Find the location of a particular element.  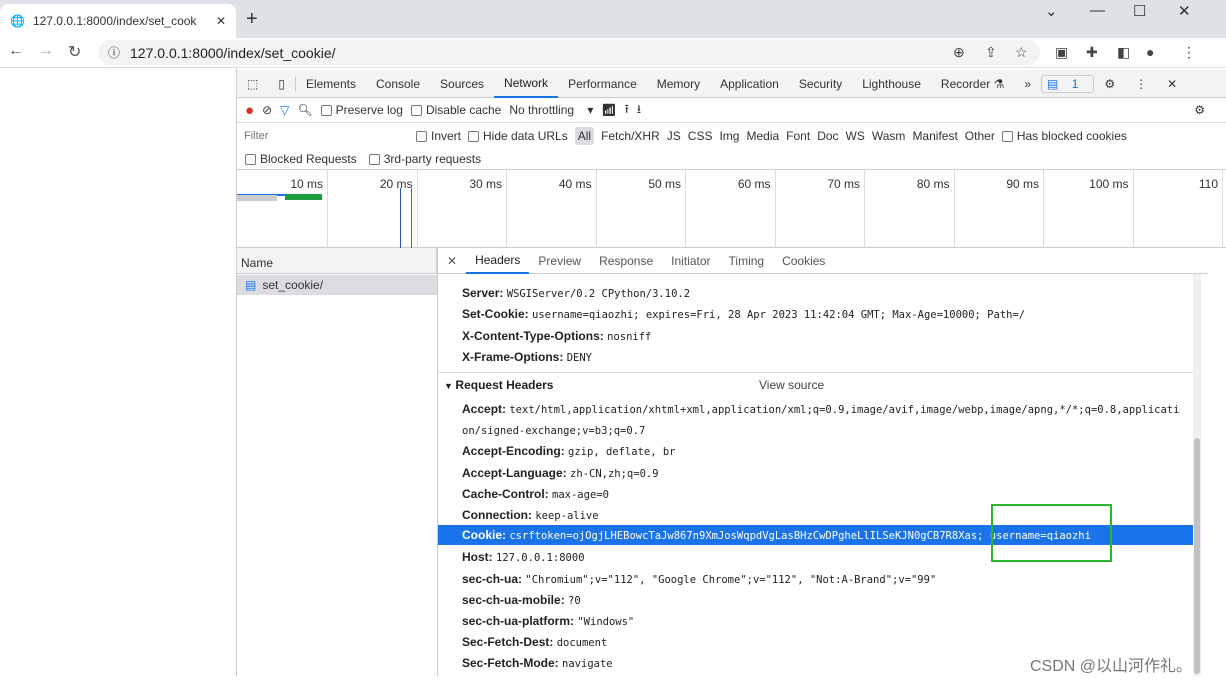

watermark: CSDN @以山河作礼。 is located at coordinates (1111, 666).